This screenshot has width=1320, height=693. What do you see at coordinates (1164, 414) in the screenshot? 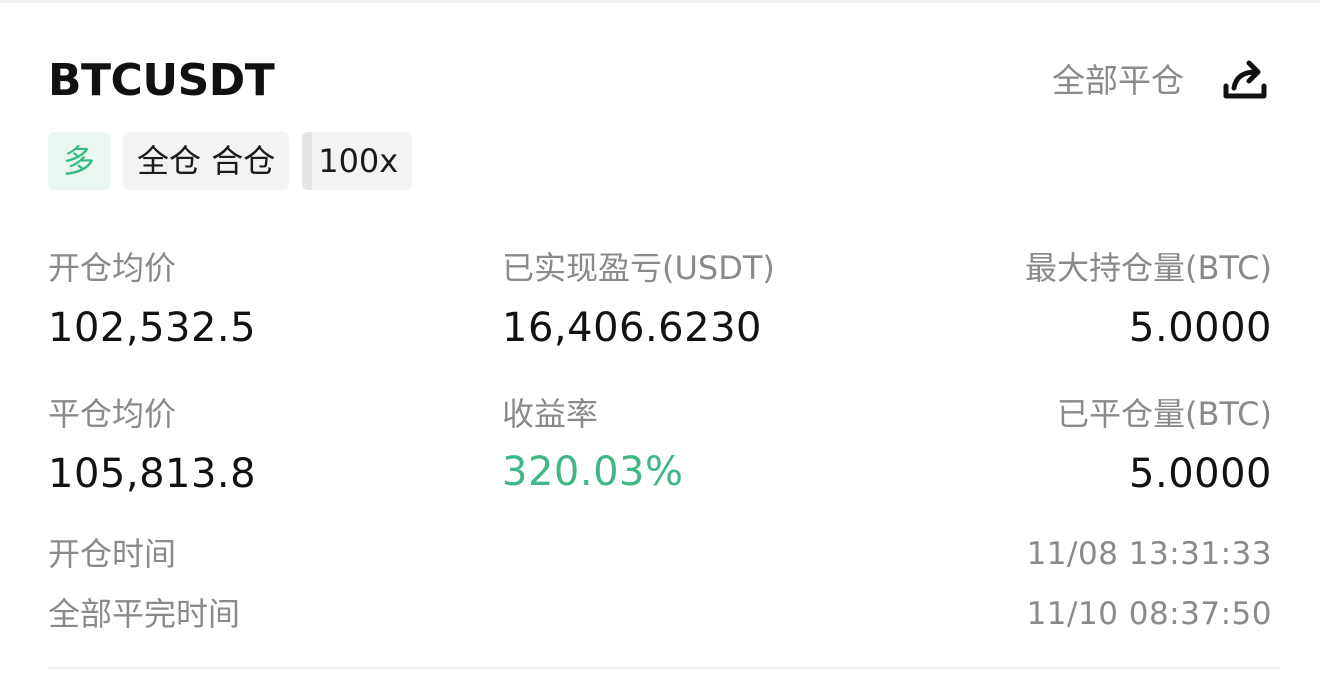
I see `closed-amount-label: 已平仓量(BTC)` at bounding box center [1164, 414].